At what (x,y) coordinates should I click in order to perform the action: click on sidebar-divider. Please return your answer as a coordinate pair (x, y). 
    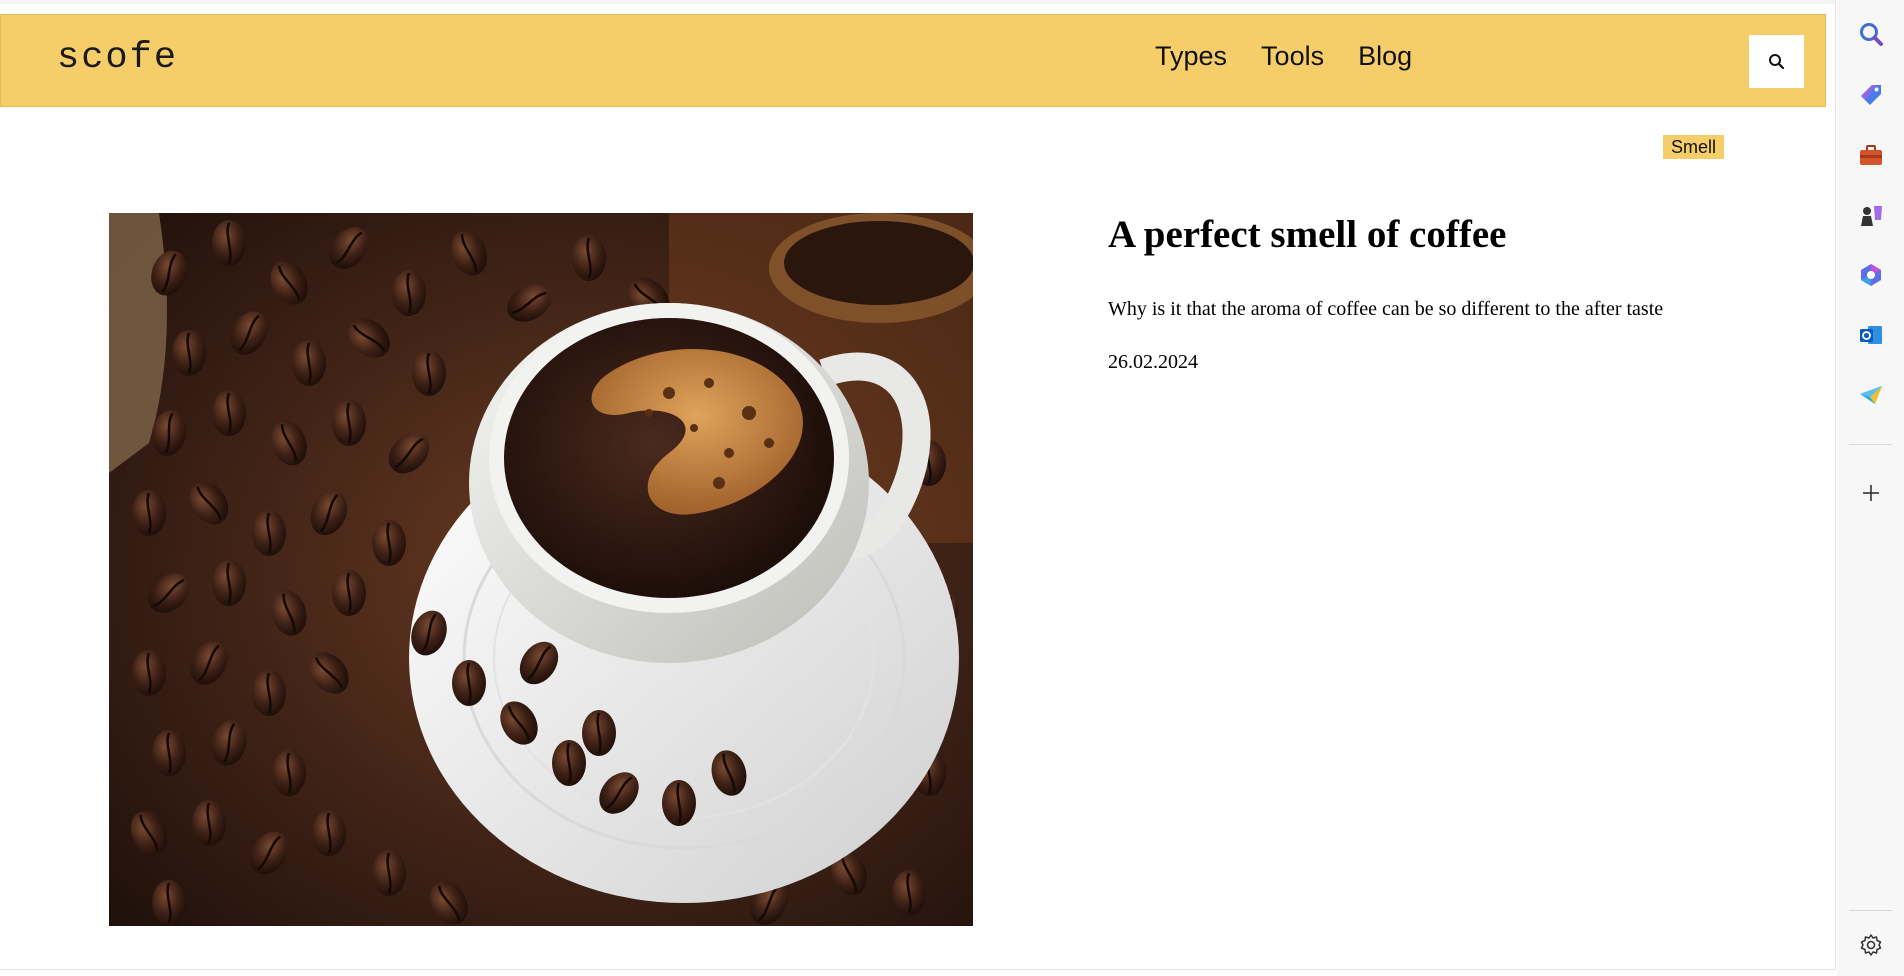
    Looking at the image, I should click on (1870, 444).